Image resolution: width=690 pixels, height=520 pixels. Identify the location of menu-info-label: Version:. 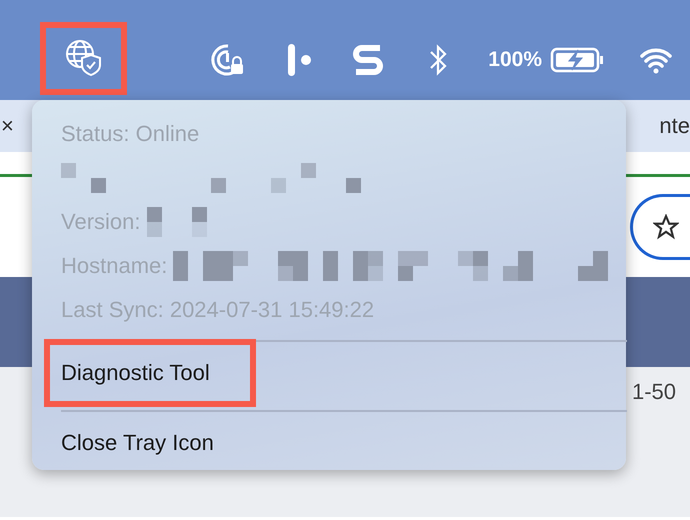
(100, 222).